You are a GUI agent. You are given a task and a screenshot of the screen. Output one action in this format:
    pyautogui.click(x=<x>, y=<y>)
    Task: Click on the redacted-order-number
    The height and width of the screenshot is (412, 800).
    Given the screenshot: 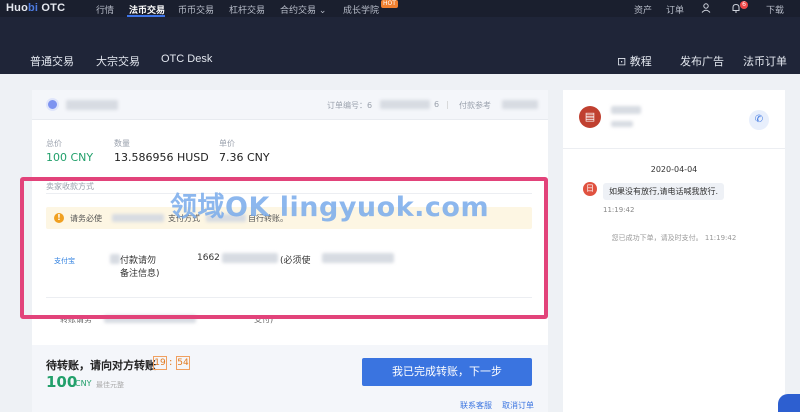 What is the action you would take?
    pyautogui.click(x=405, y=104)
    